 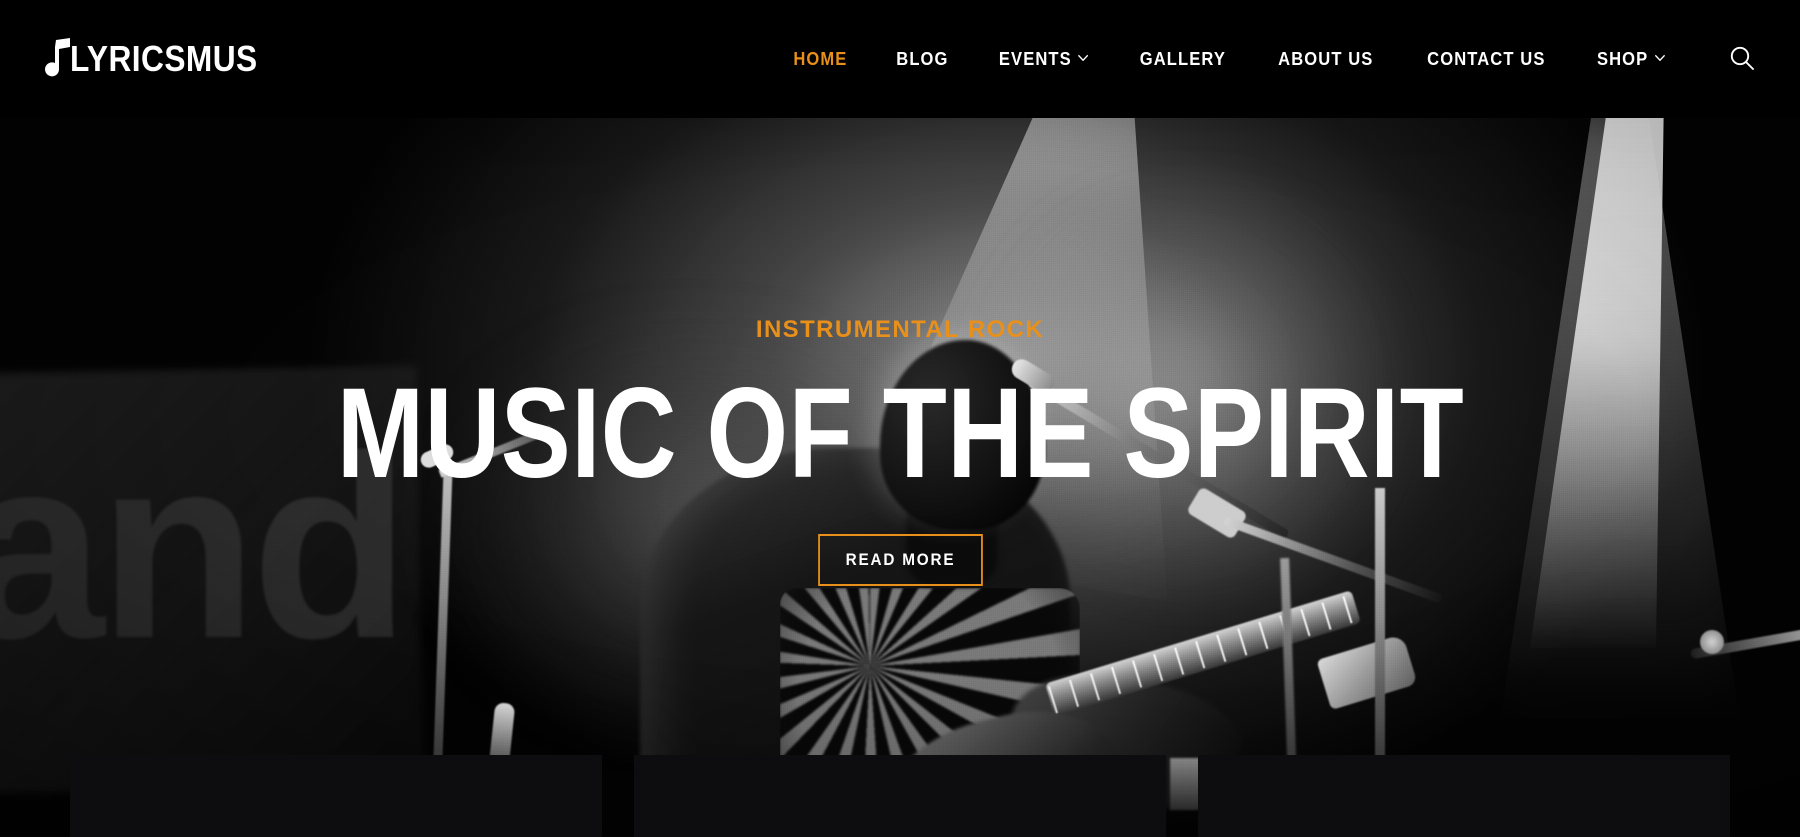 I want to click on nav-label: BLOG, so click(x=922, y=58).